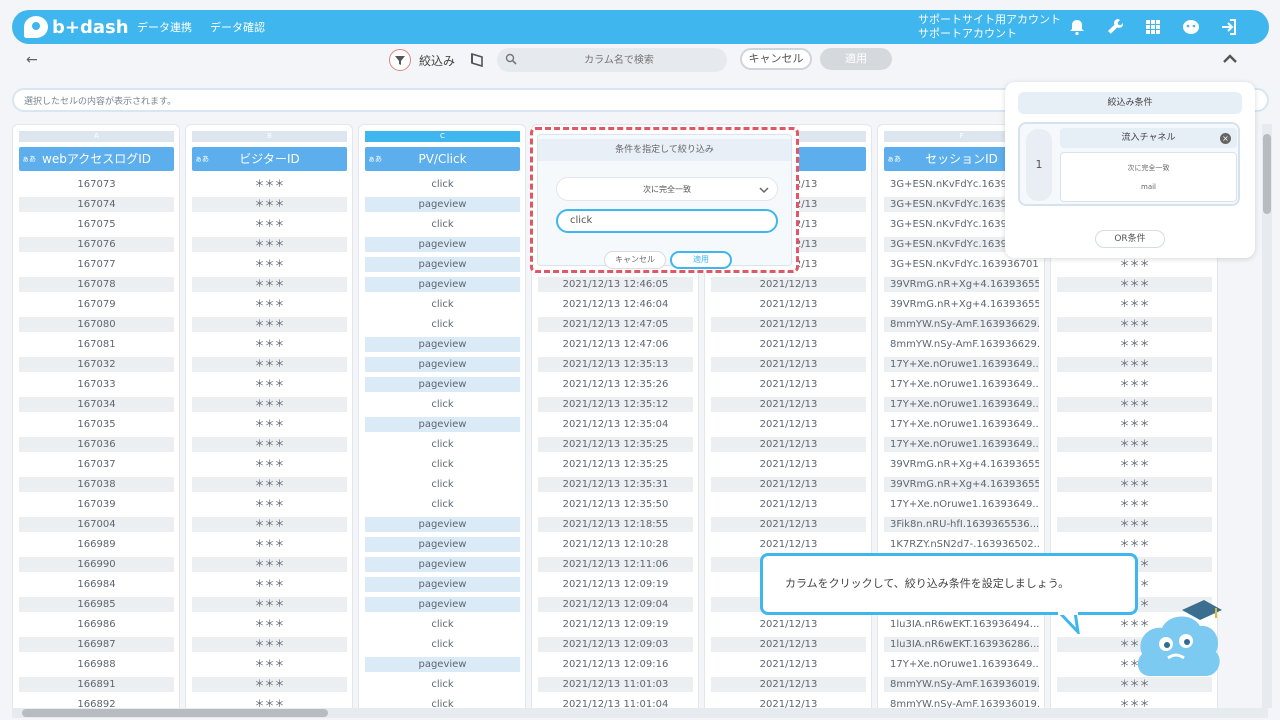 This screenshot has height=720, width=1280. What do you see at coordinates (1267, 416) in the screenshot?
I see `vertical-scrollbar` at bounding box center [1267, 416].